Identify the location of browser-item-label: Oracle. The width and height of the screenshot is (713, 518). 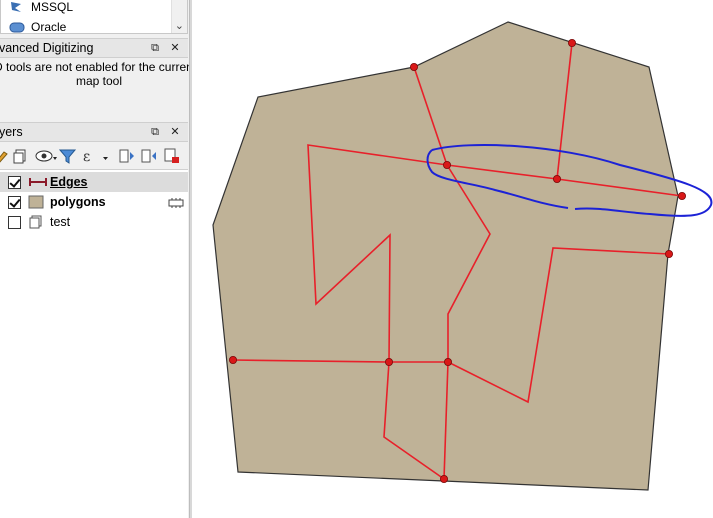
(49, 27).